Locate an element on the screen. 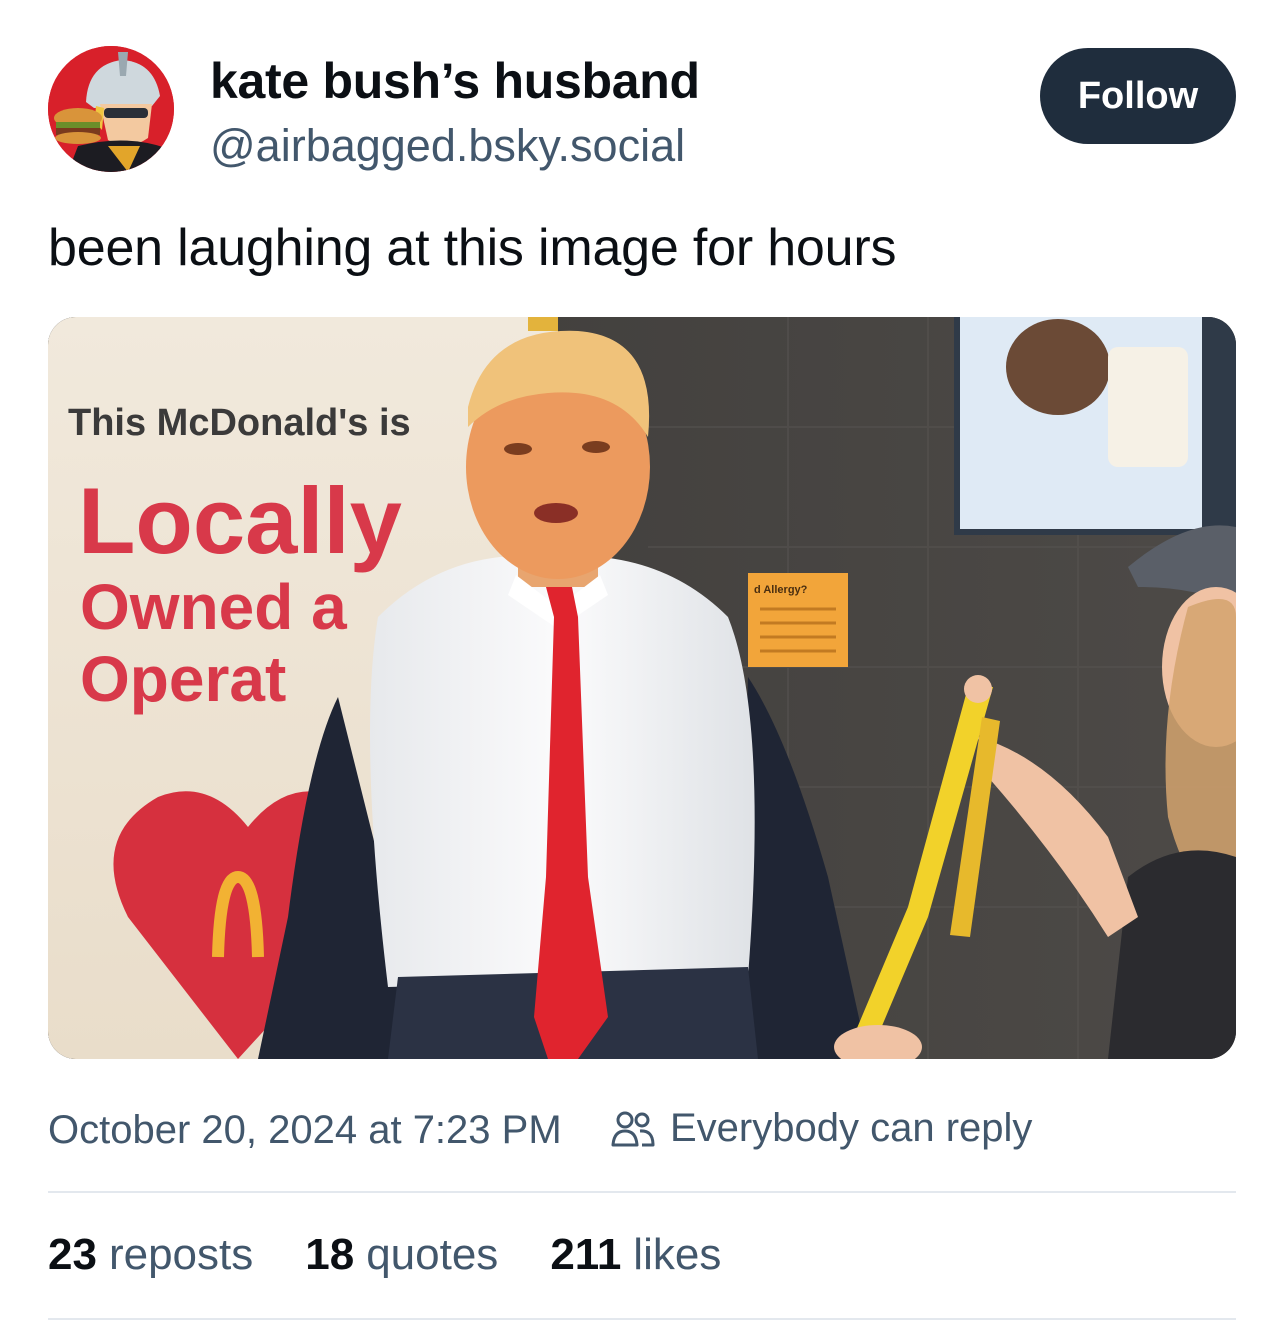 The width and height of the screenshot is (1284, 1321). author-handle: @airbagged.bsky.social is located at coordinates (447, 146).